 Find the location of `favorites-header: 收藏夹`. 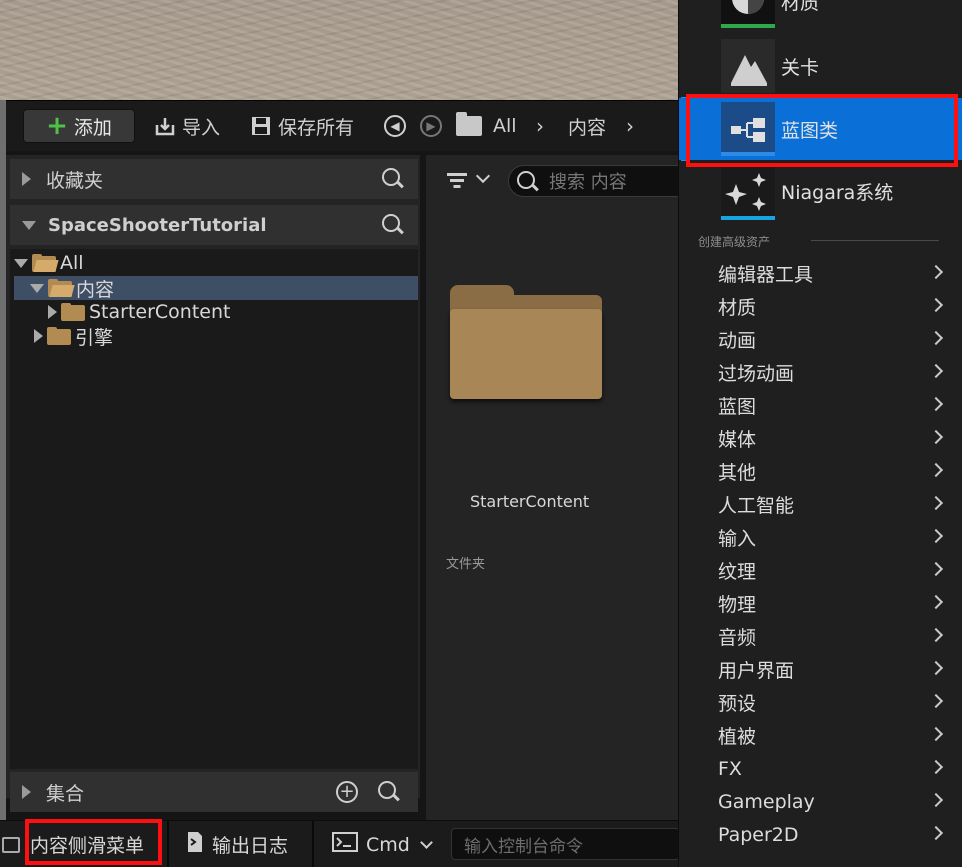

favorites-header: 收藏夹 is located at coordinates (214, 179).